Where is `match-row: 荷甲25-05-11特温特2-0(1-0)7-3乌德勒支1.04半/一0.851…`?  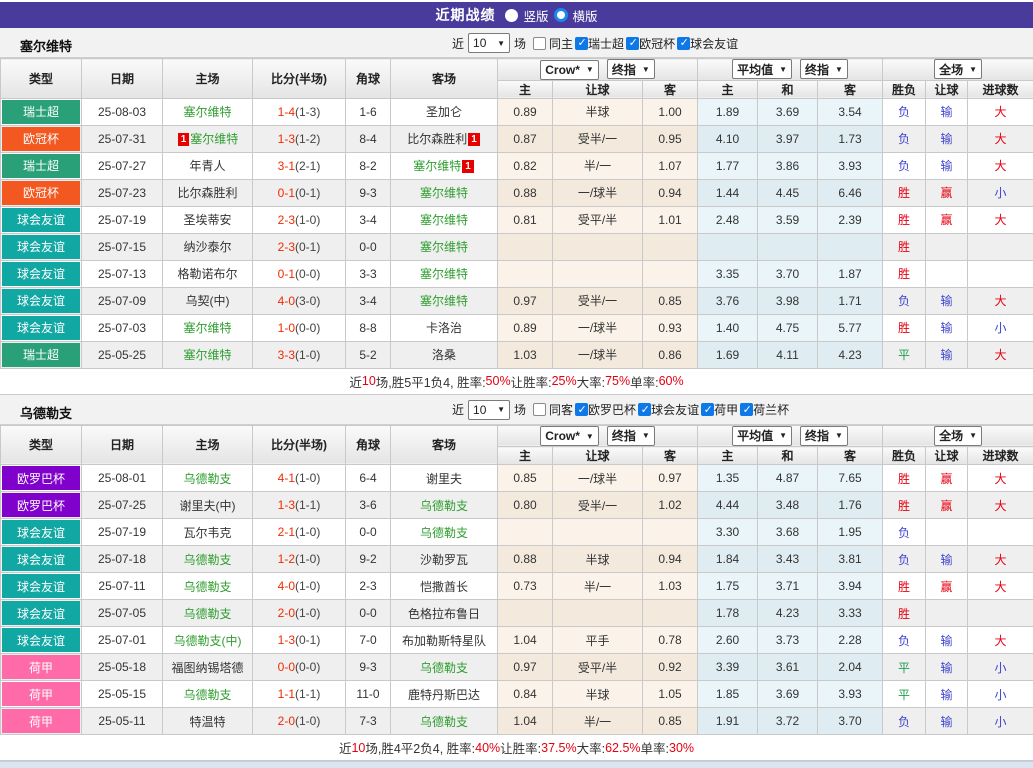
match-row: 荷甲25-05-11特温特2-0(1-0)7-3乌德勒支1.04半/一0.851… is located at coordinates (517, 721).